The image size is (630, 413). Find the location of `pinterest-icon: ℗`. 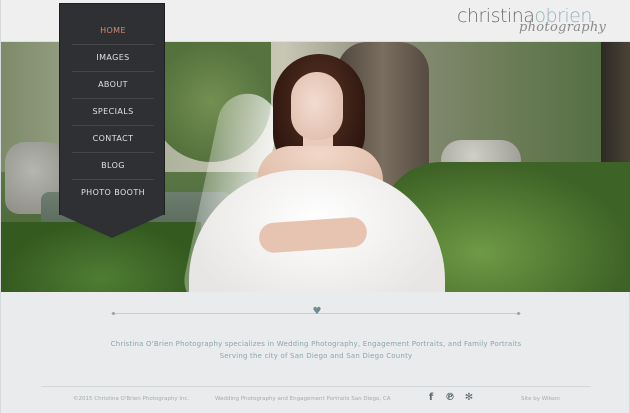

pinterest-icon: ℗ is located at coordinates (450, 398).